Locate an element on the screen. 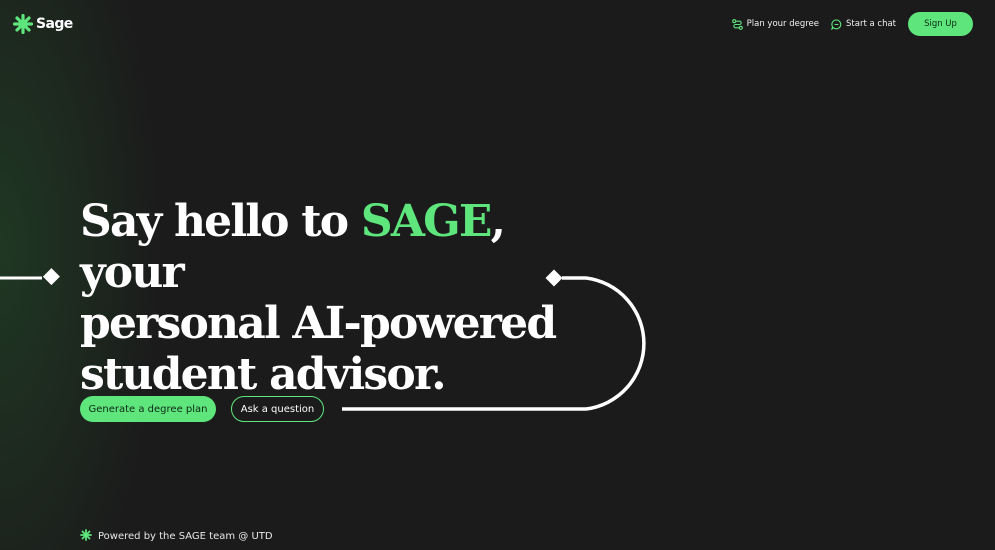  left-diamond-icon is located at coordinates (51, 277).